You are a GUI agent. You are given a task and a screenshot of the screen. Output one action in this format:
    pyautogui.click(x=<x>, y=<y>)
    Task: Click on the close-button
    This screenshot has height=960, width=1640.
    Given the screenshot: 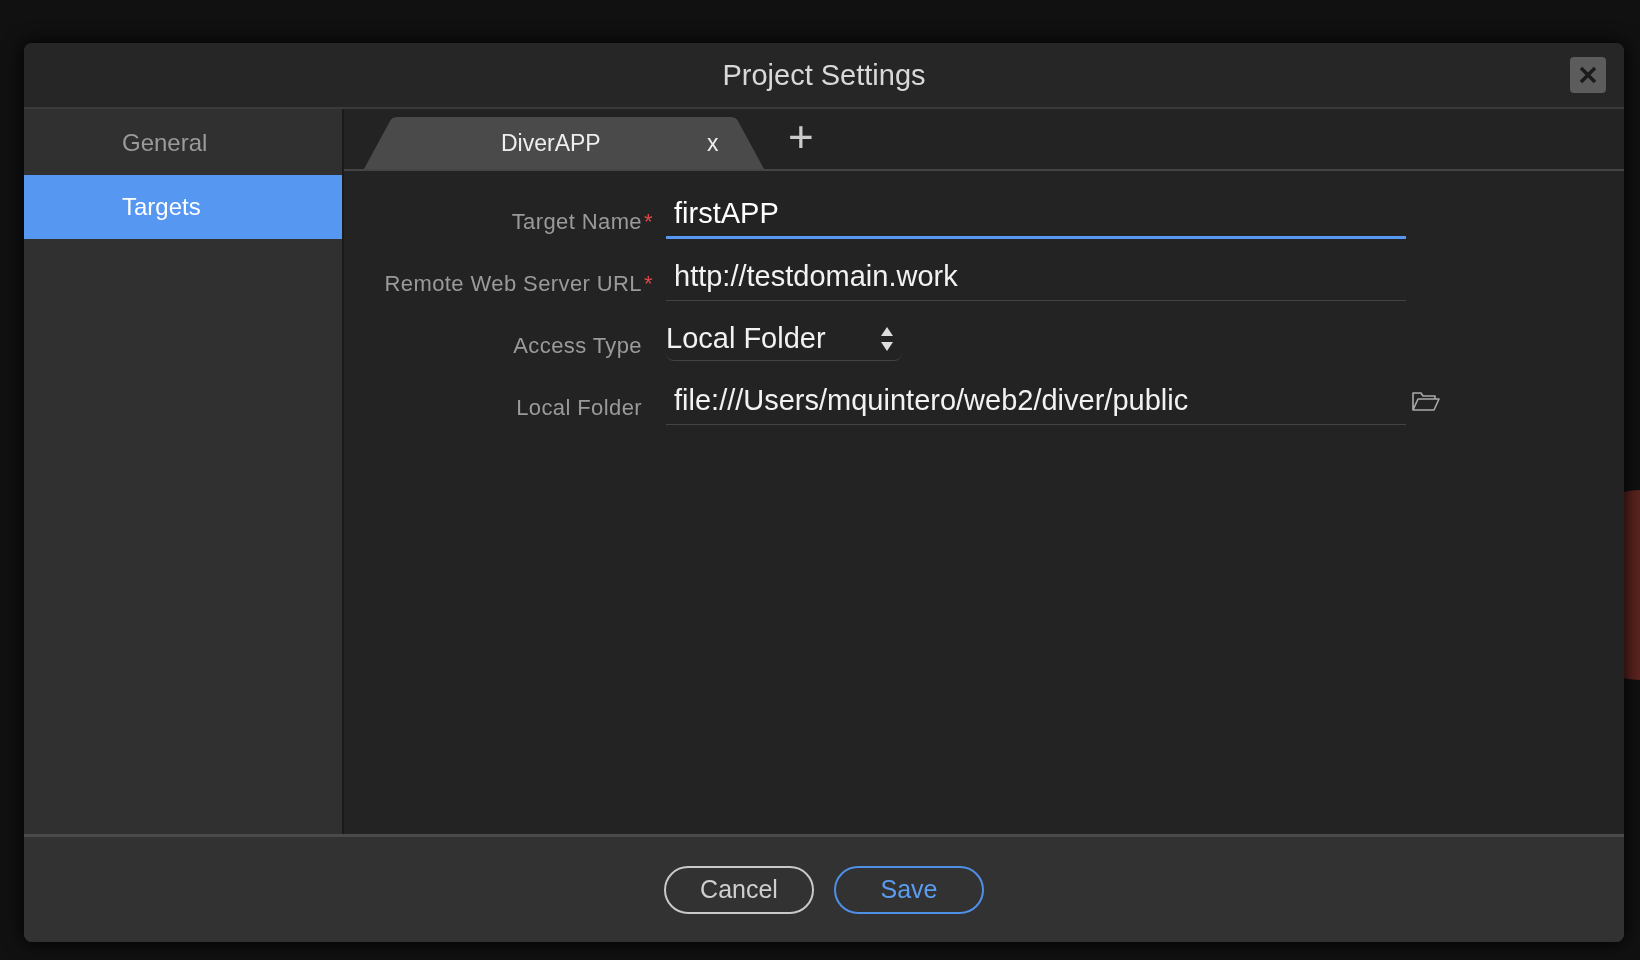 What is the action you would take?
    pyautogui.click(x=1588, y=75)
    